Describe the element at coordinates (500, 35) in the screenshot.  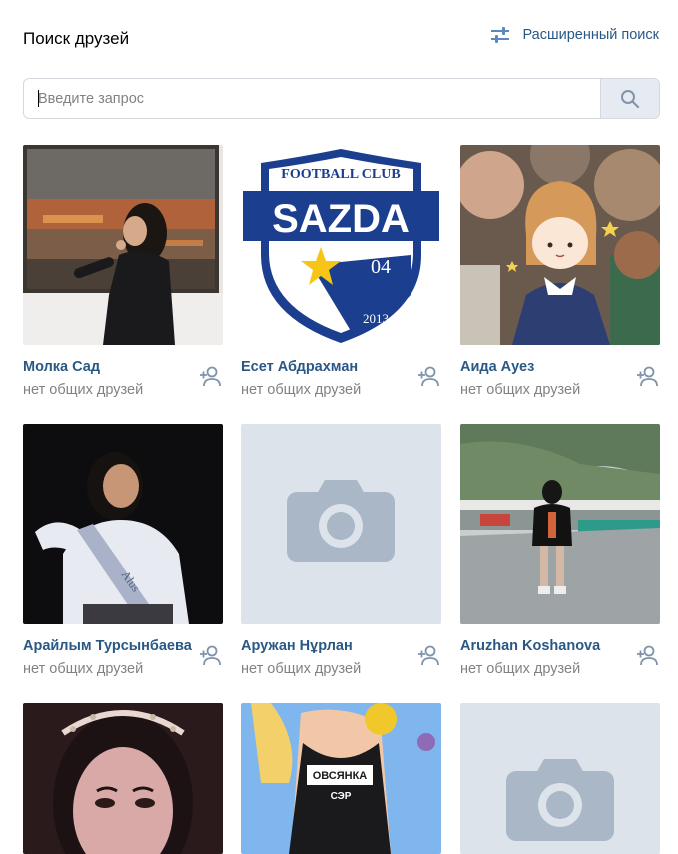
I see `filter-sliders-icon` at that location.